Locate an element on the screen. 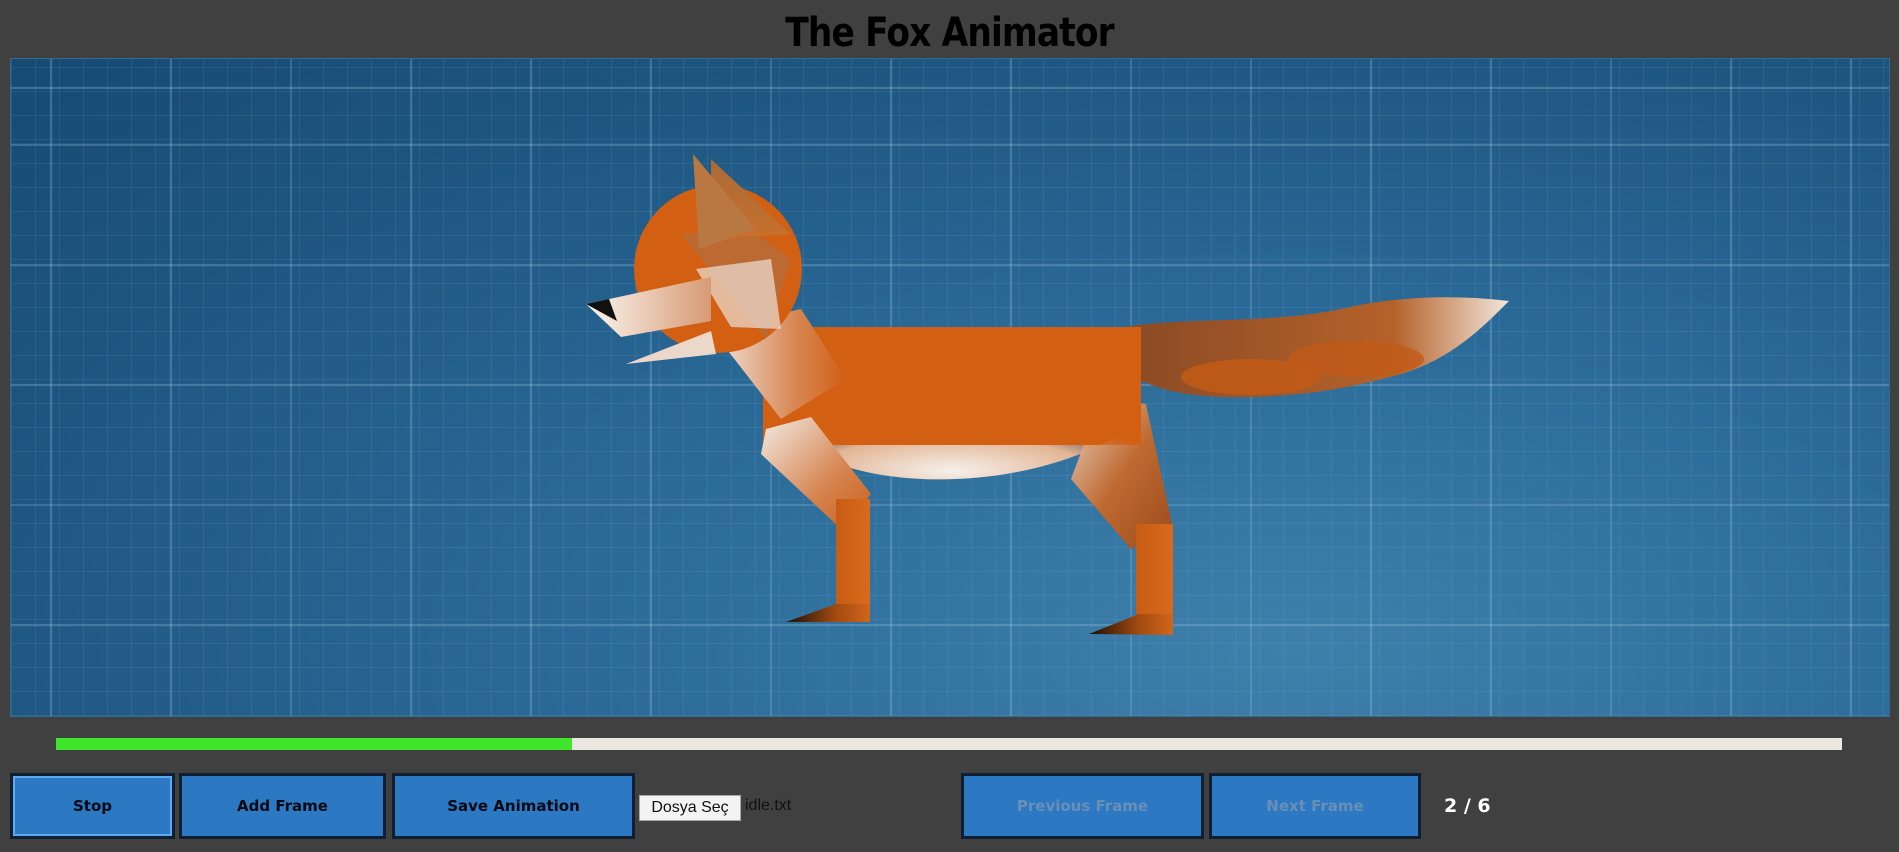 Image resolution: width=1899 pixels, height=852 pixels. fox-front-leg is located at coordinates (853, 559).